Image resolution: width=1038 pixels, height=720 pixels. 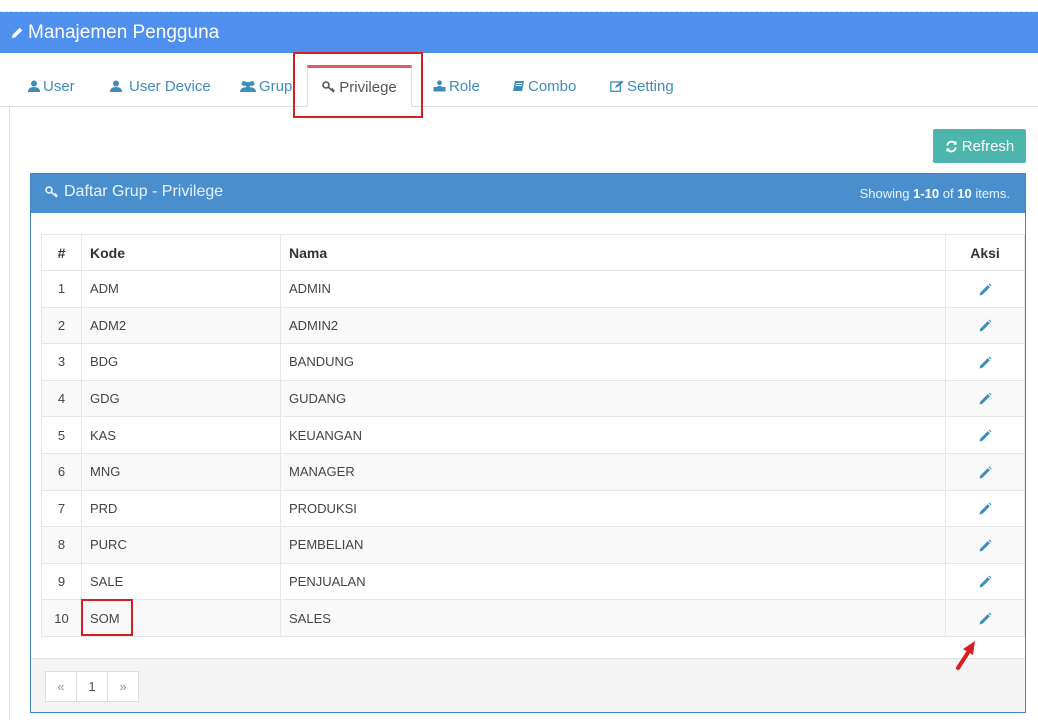 What do you see at coordinates (613, 252) in the screenshot?
I see `col-header-nama: Nama` at bounding box center [613, 252].